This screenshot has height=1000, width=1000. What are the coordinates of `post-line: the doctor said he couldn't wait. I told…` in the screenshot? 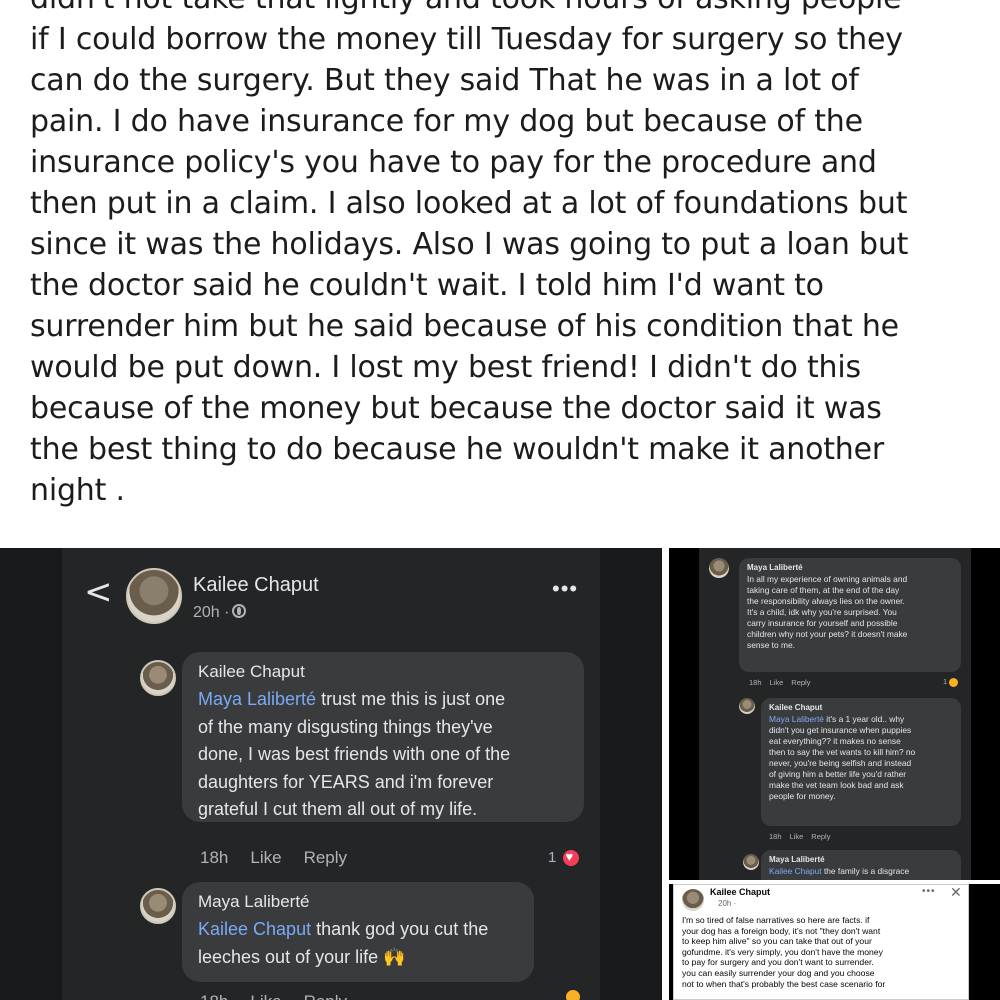 It's located at (427, 285).